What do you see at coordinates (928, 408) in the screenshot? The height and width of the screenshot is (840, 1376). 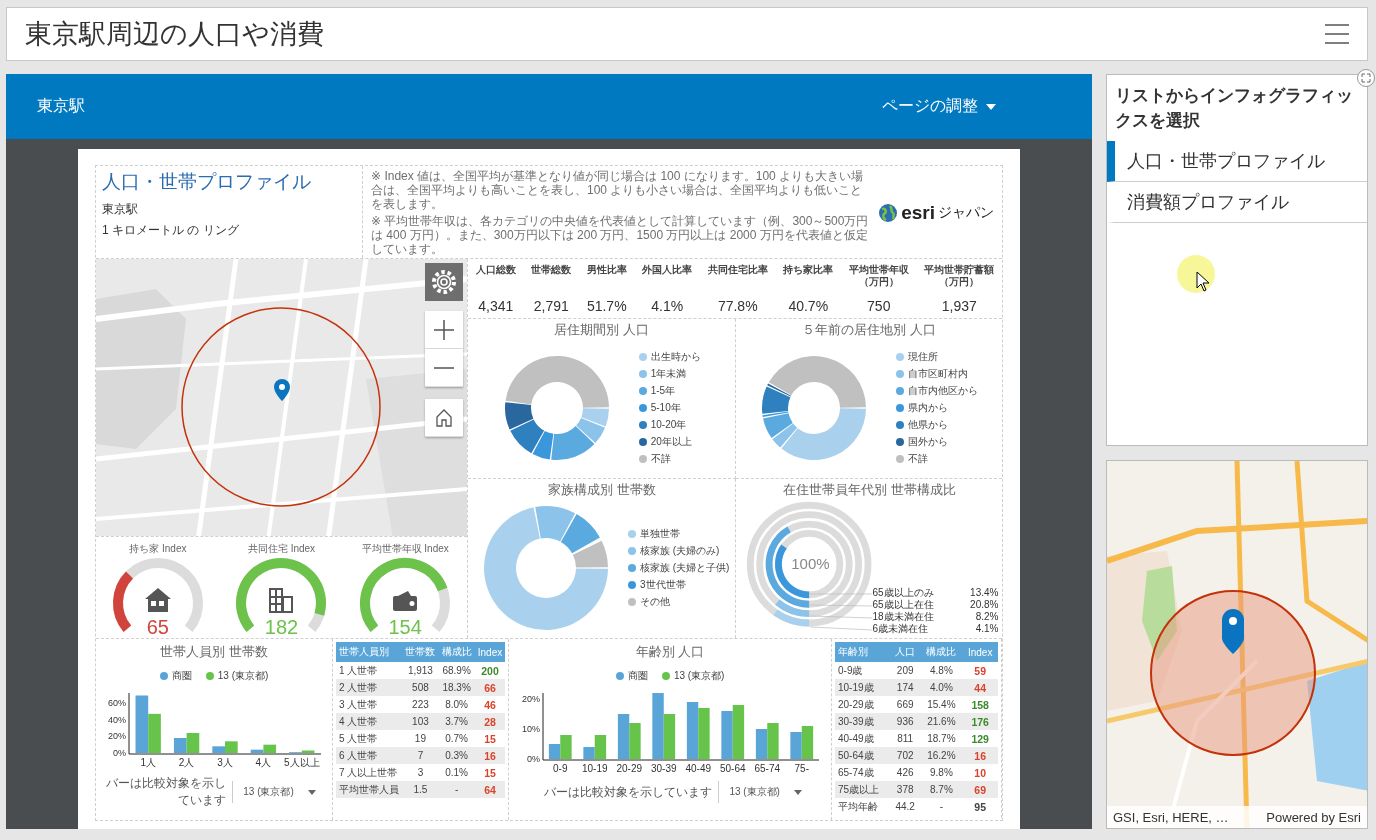 I see `legend-label: 県内から` at bounding box center [928, 408].